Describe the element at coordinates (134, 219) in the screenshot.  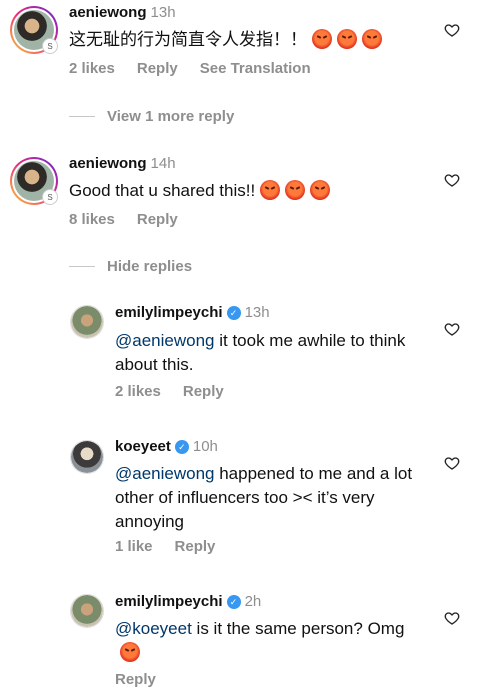
I see `comment-meta: 8 likes Reply` at that location.